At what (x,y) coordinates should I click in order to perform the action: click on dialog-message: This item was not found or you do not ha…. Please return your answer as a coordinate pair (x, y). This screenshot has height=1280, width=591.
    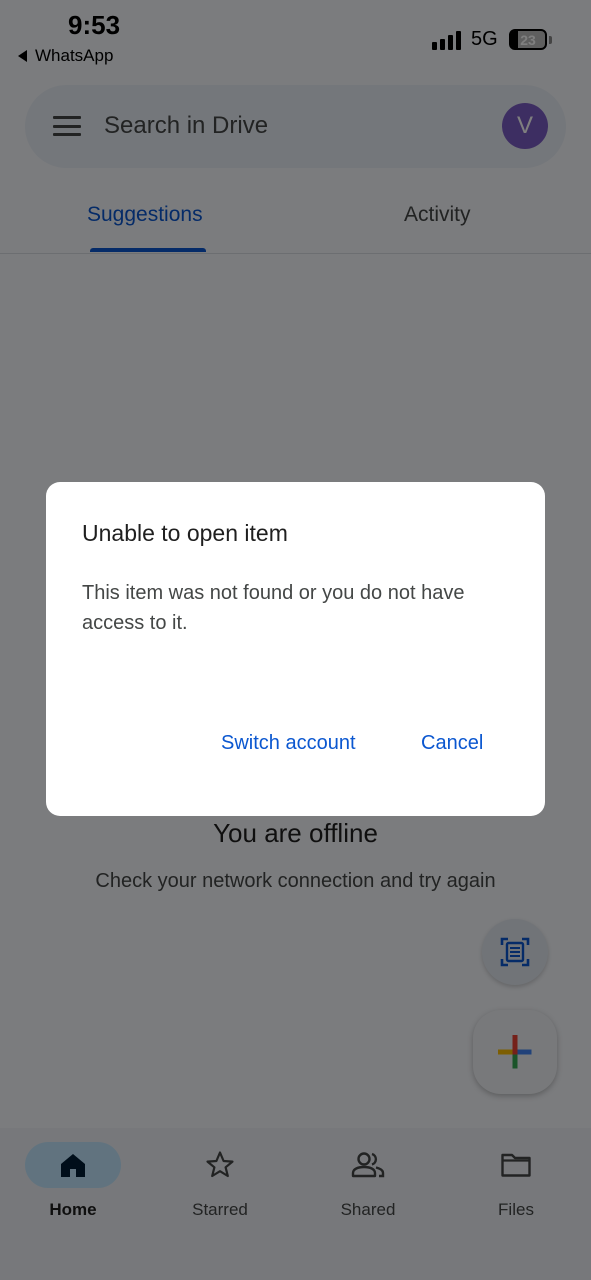
    Looking at the image, I should click on (273, 608).